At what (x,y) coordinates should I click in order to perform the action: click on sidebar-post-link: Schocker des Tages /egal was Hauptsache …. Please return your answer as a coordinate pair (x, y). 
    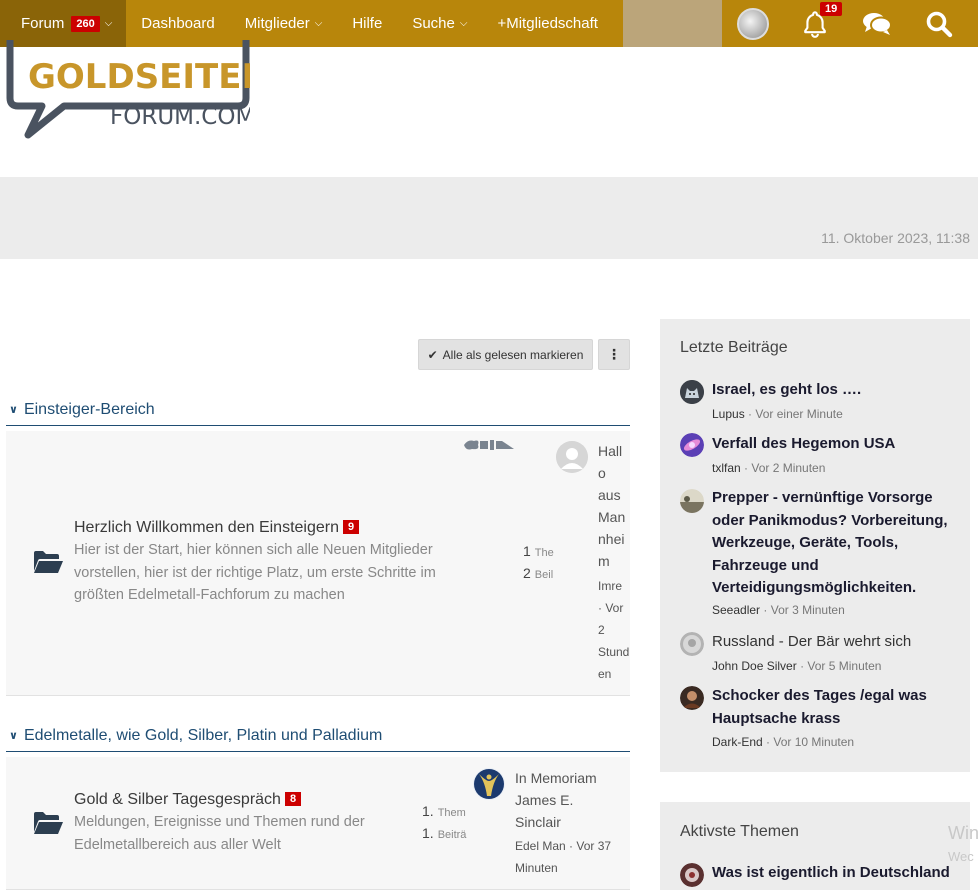
    Looking at the image, I should click on (837, 707).